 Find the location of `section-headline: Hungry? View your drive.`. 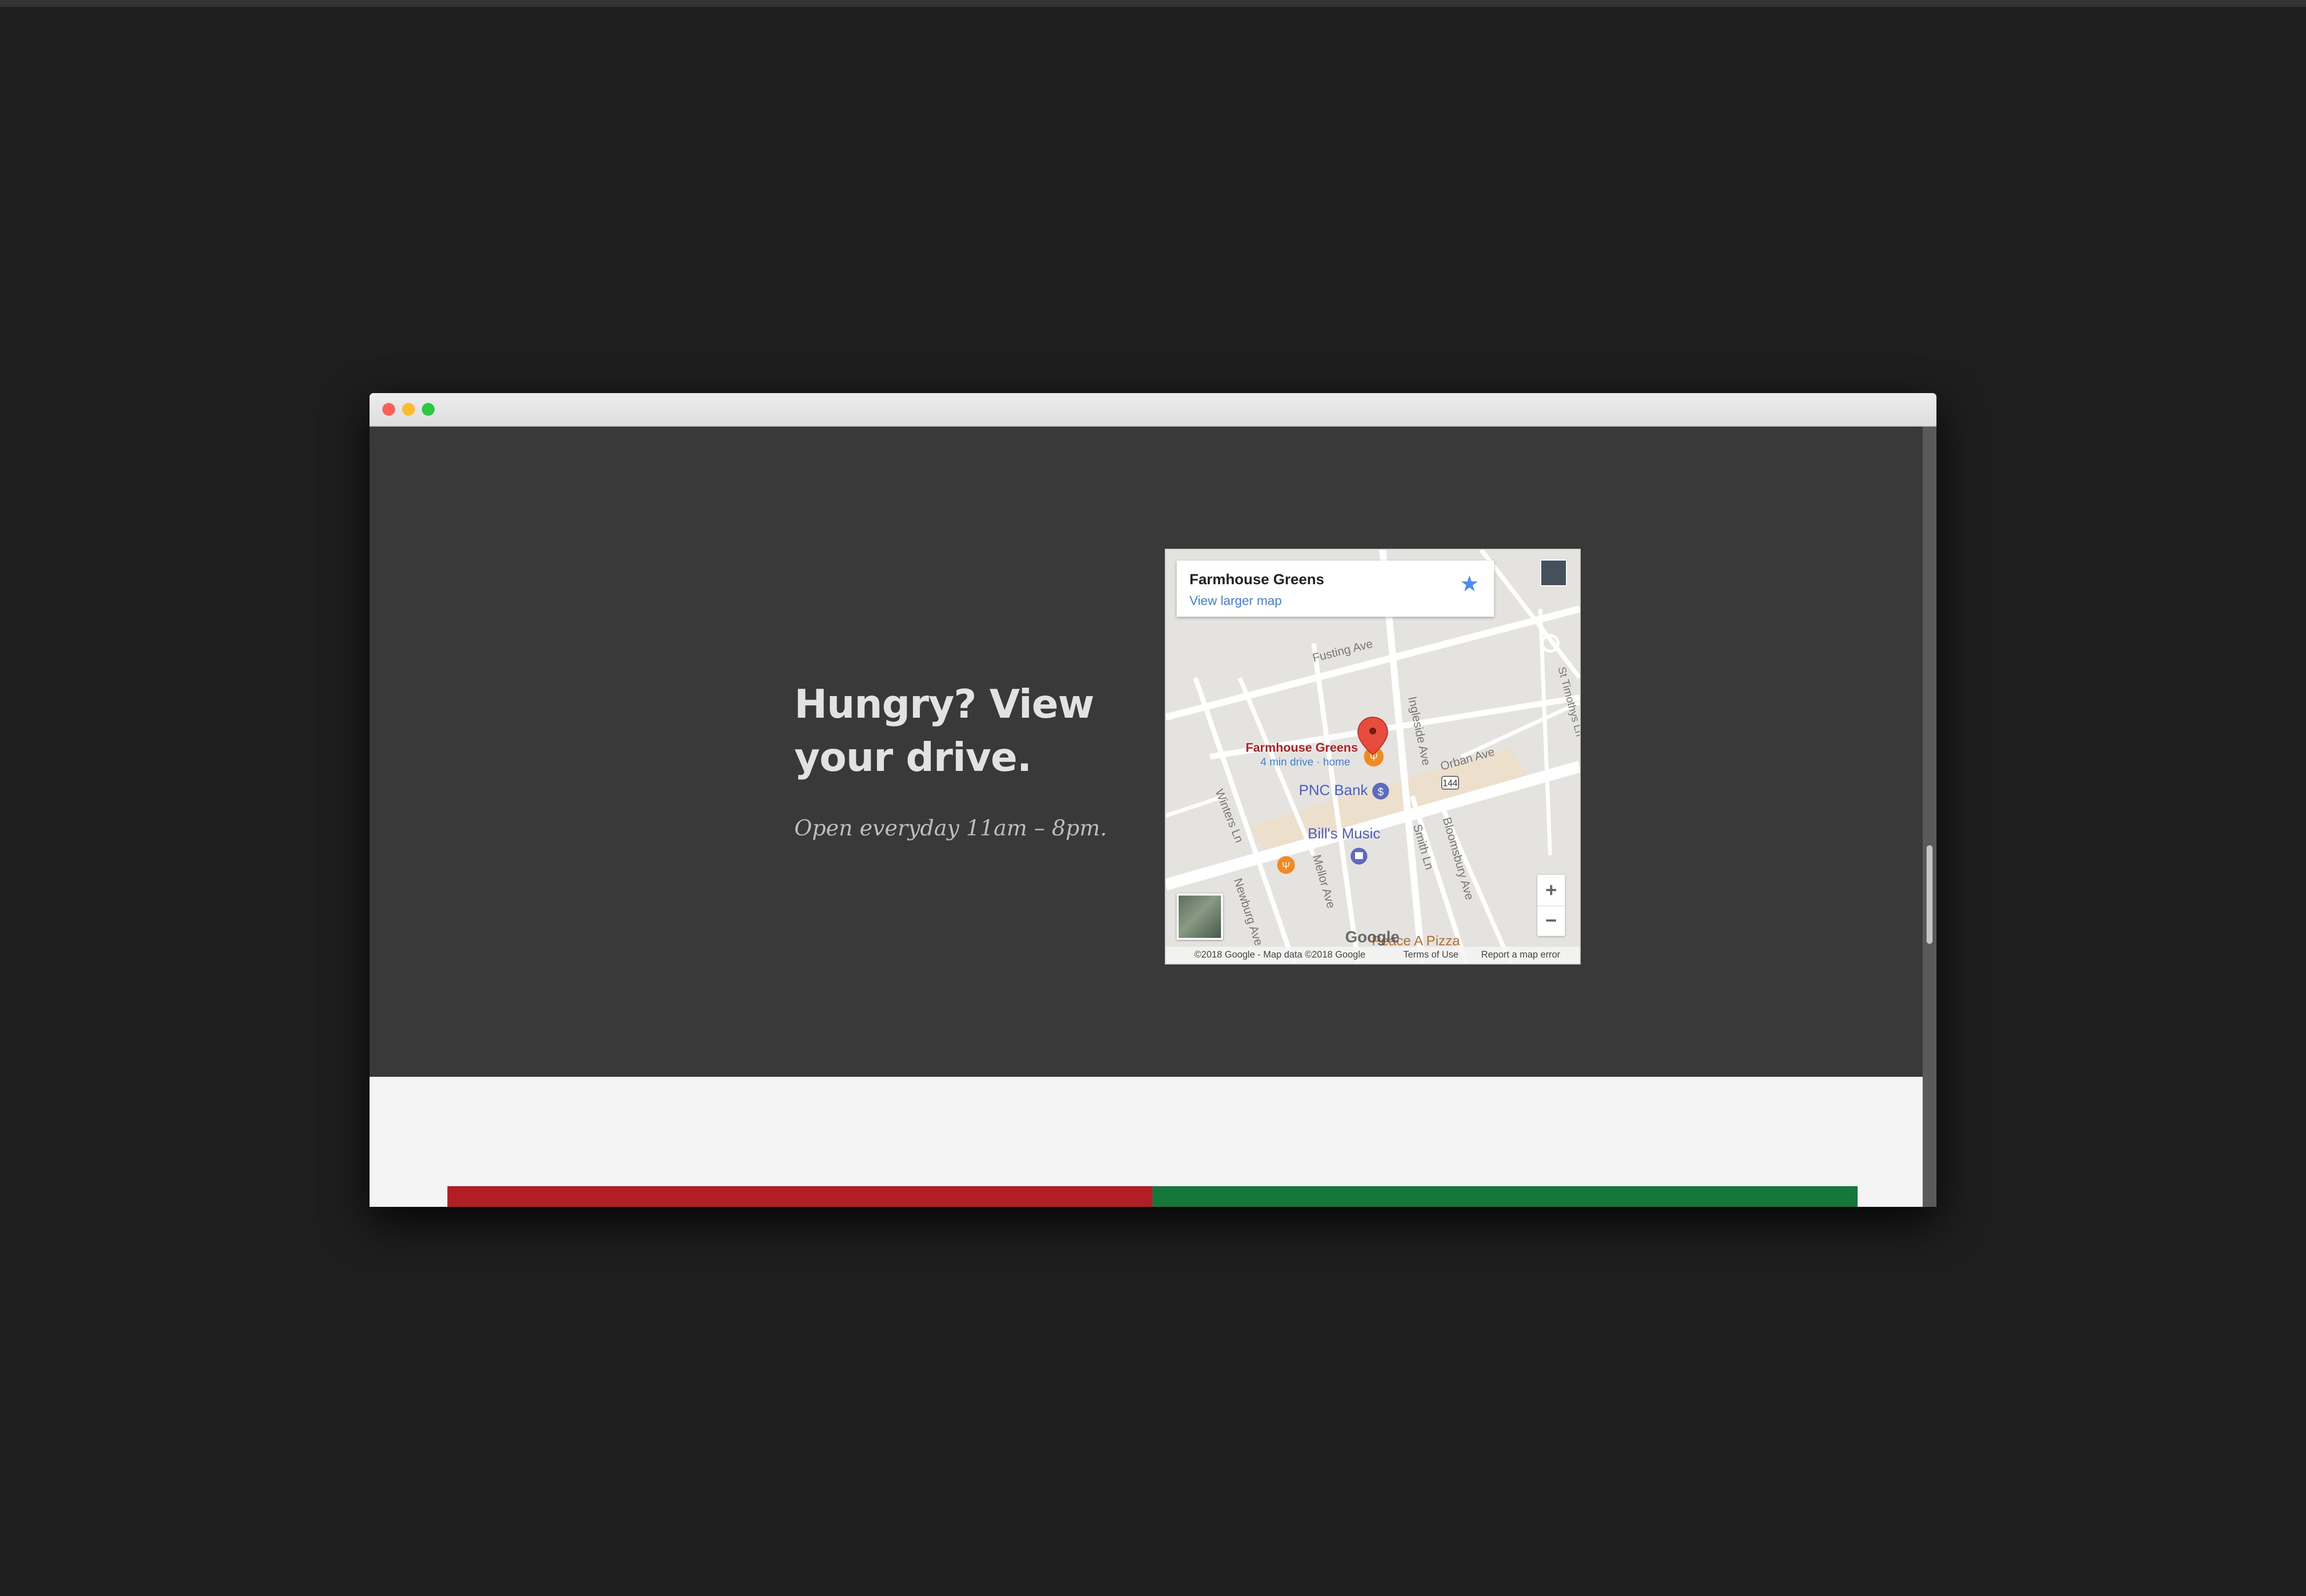

section-headline: Hungry? View your drive. is located at coordinates (944, 731).